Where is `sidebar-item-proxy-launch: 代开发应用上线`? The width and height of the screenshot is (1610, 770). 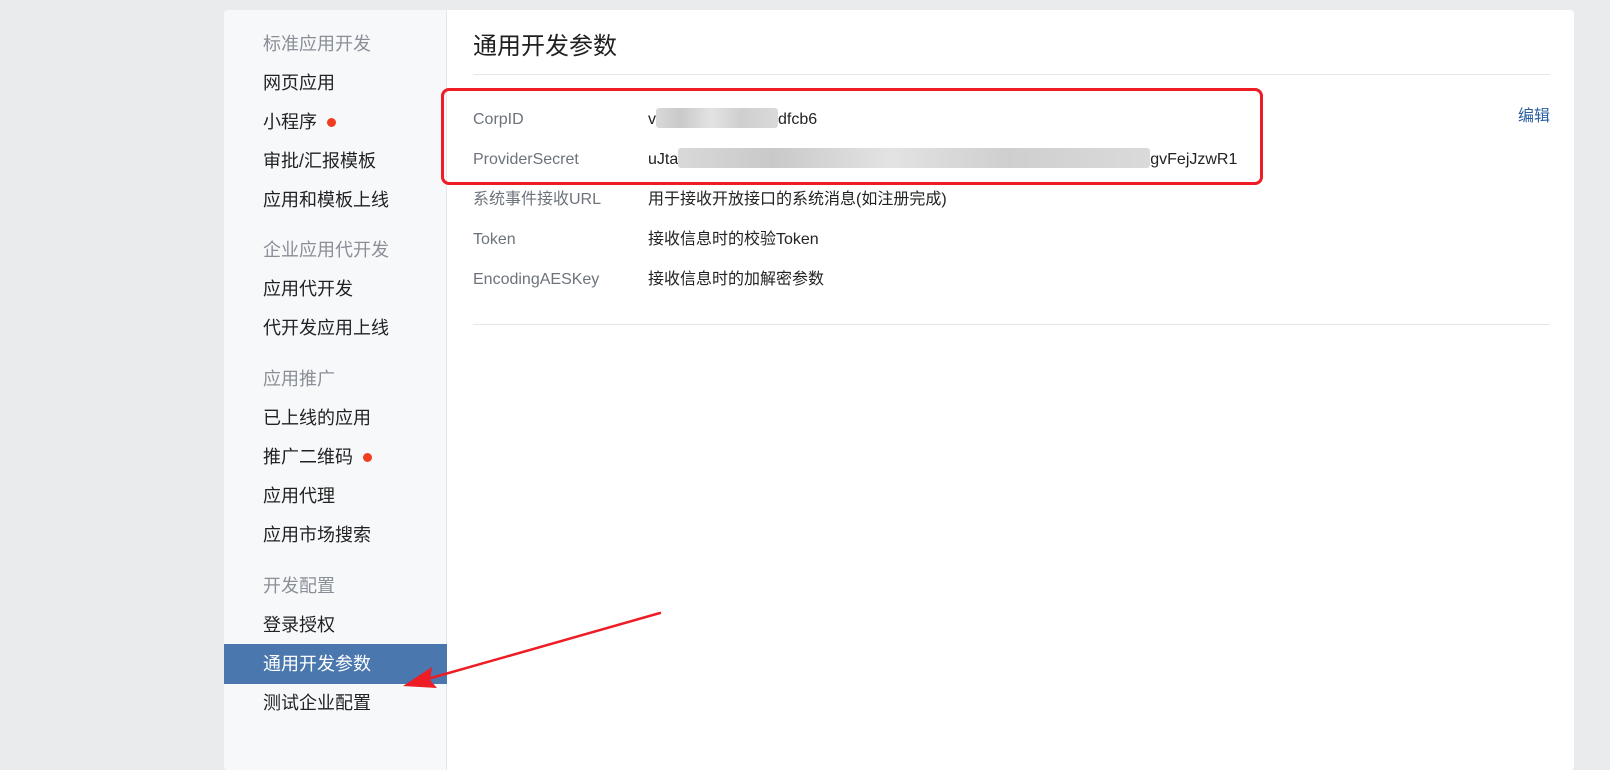 sidebar-item-proxy-launch: 代开发应用上线 is located at coordinates (335, 328).